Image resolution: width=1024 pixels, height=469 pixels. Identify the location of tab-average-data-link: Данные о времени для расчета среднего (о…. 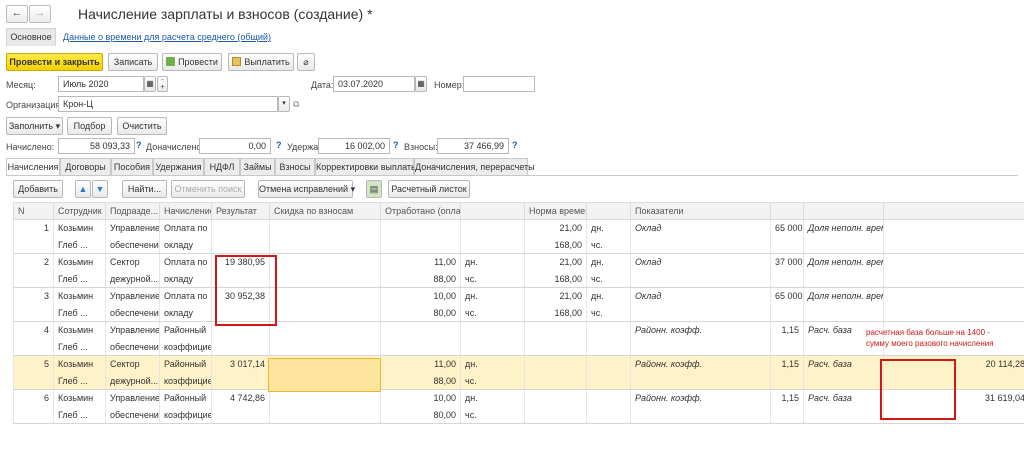
(167, 37).